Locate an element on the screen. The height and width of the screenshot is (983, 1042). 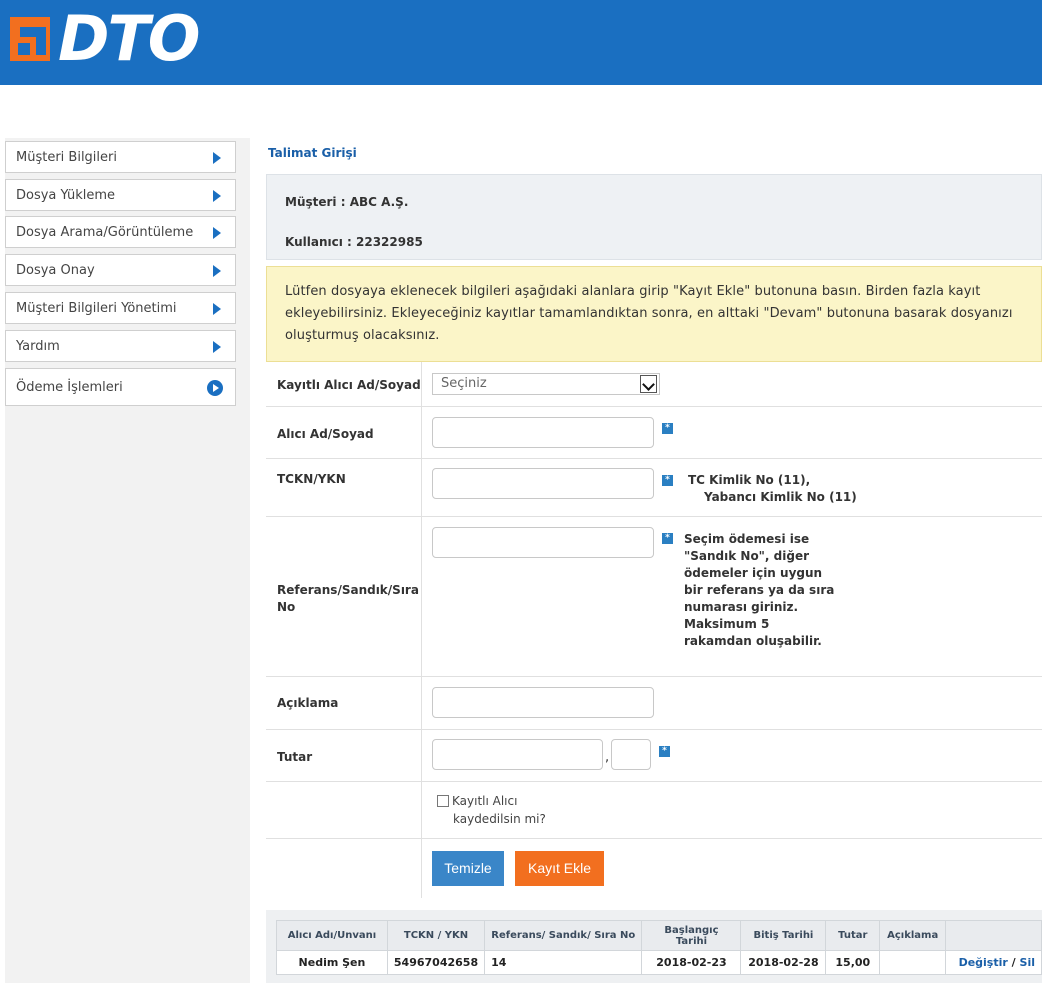
cell-start-date: 2018-02-23 is located at coordinates (691, 962).